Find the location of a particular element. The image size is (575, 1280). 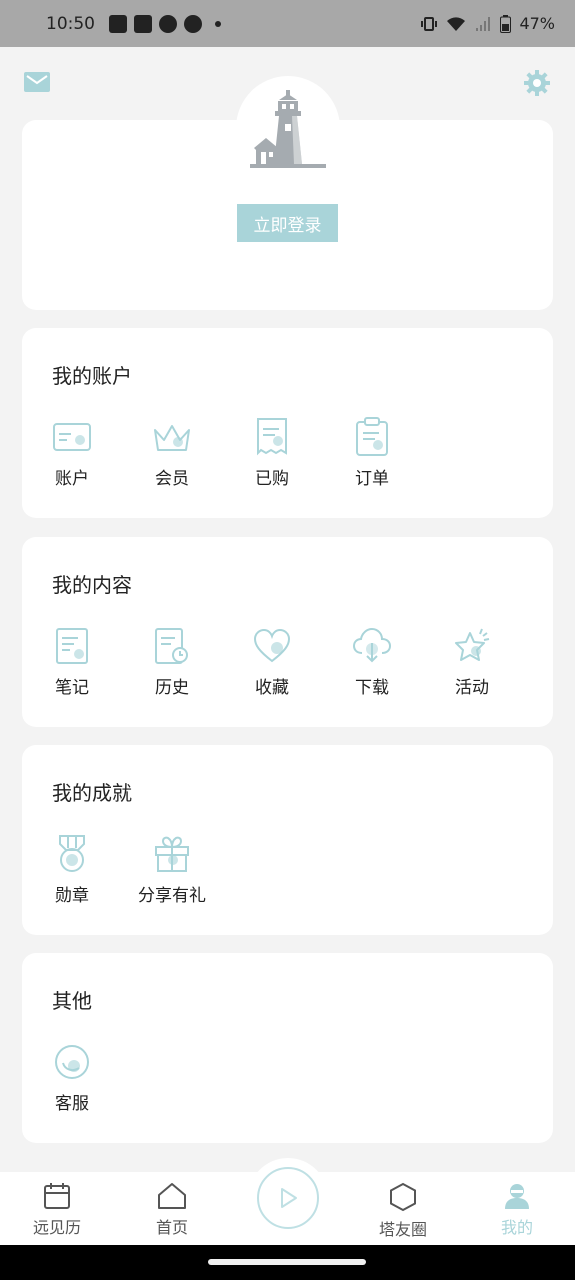

gift-icon is located at coordinates (172, 854).